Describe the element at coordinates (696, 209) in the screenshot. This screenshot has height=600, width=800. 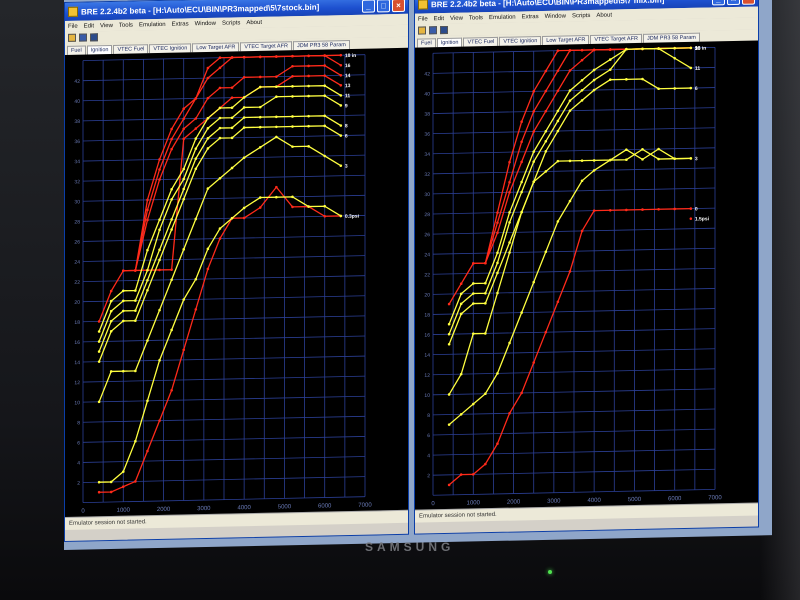
I see `series-label: 0` at that location.